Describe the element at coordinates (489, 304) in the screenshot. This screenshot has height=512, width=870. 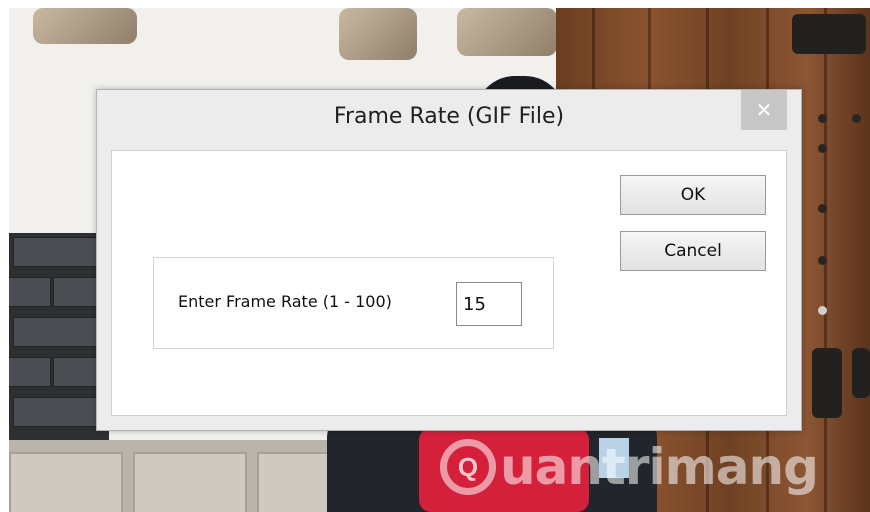
I see `frame-rate-input` at that location.